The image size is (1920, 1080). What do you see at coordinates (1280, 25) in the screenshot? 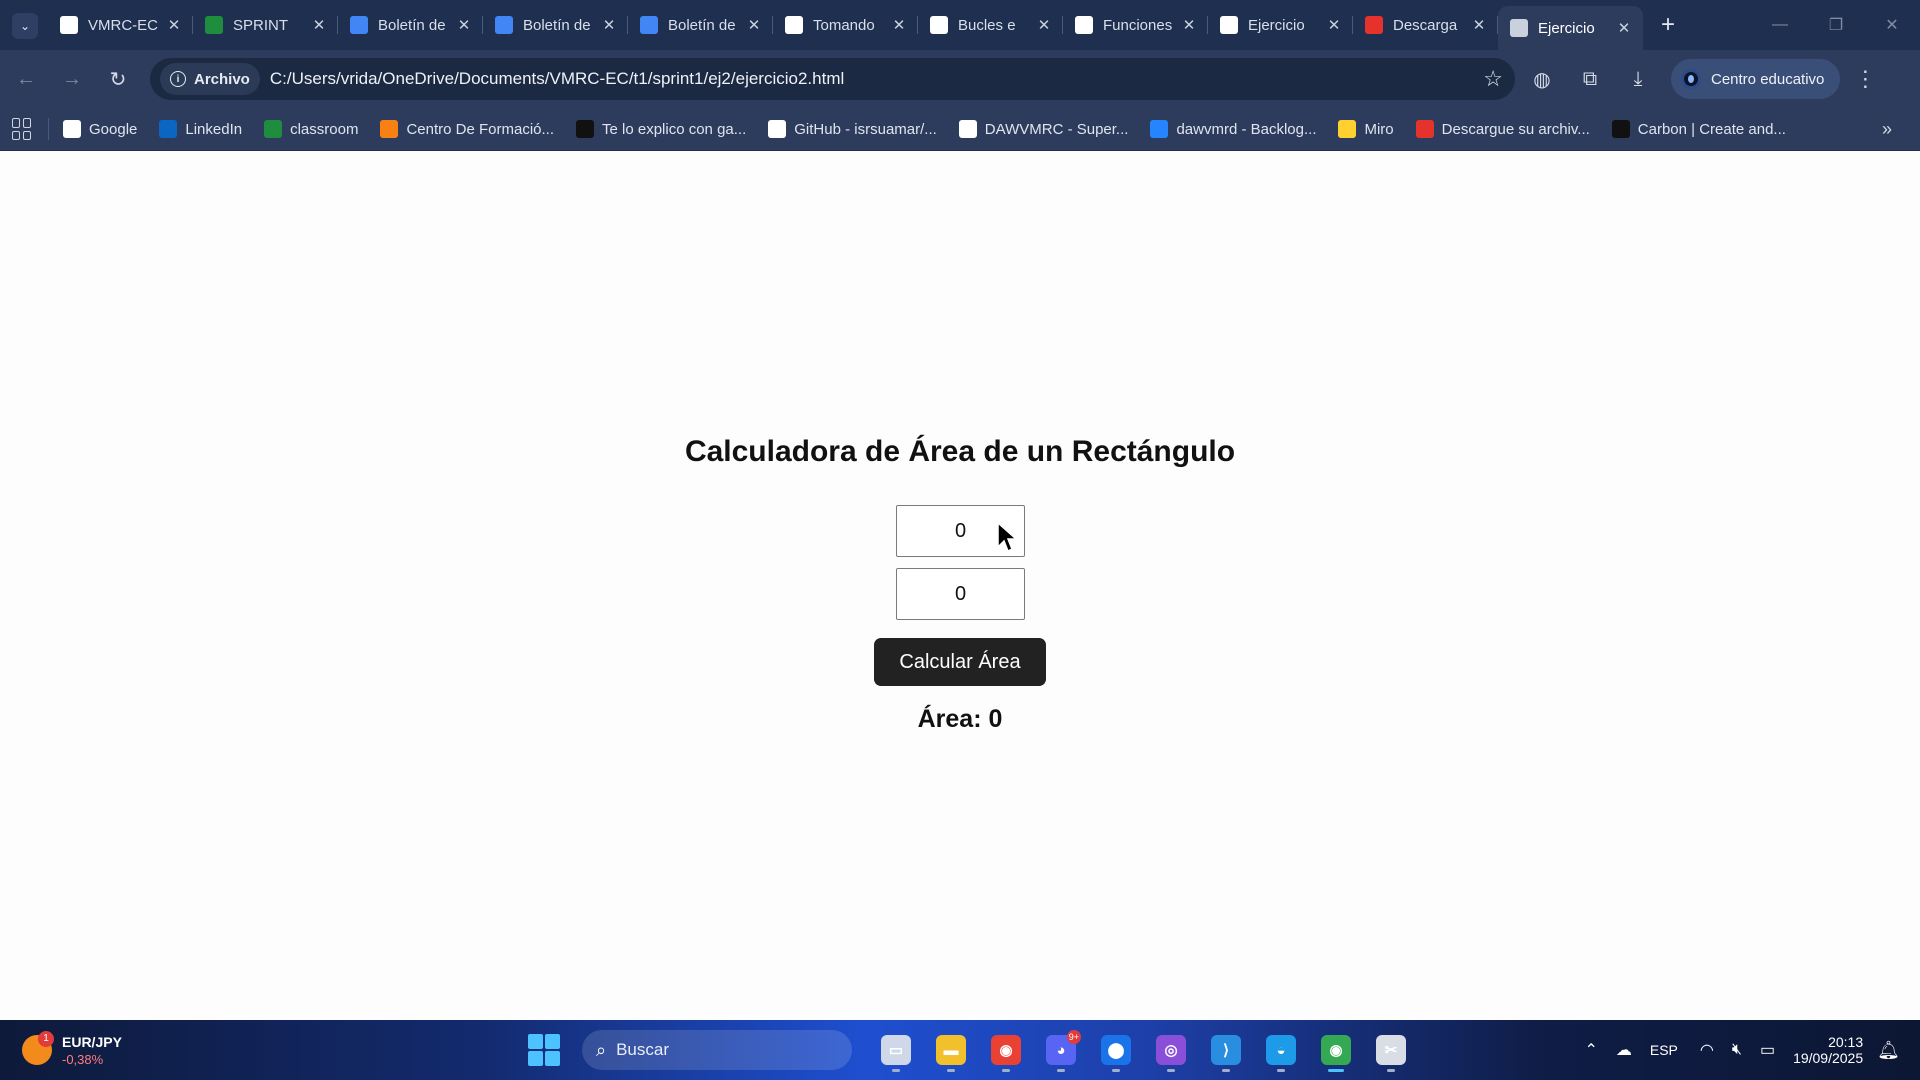
I see `tab-8: Ejercicio ✕` at bounding box center [1280, 25].